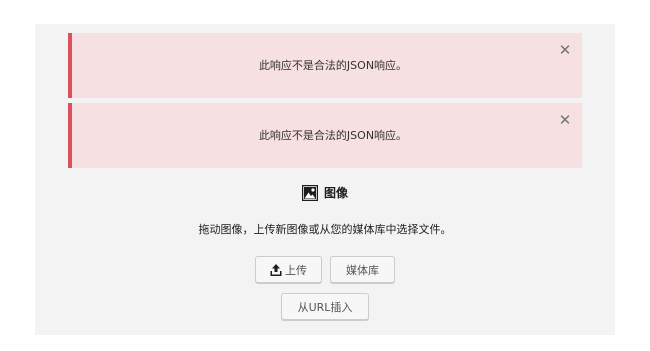  What do you see at coordinates (325, 229) in the screenshot?
I see `block-instructions: 拖动图像，上传新图像或从您的媒体库中选择文件。` at bounding box center [325, 229].